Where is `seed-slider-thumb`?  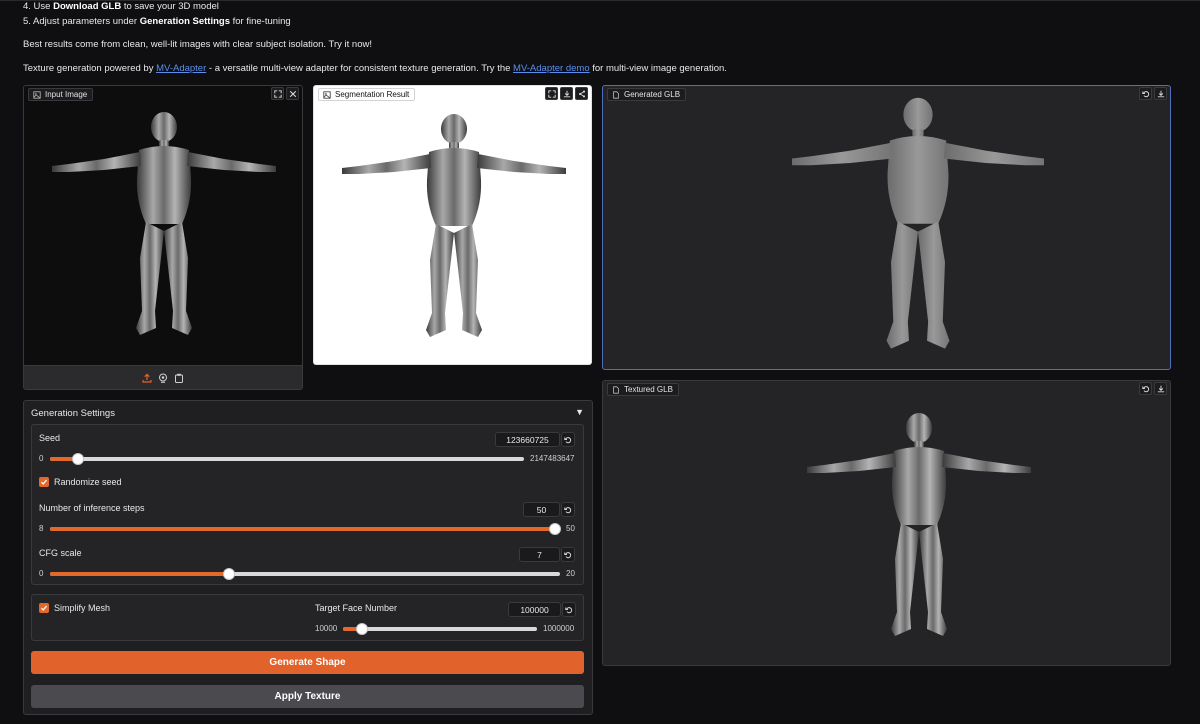 seed-slider-thumb is located at coordinates (78, 459).